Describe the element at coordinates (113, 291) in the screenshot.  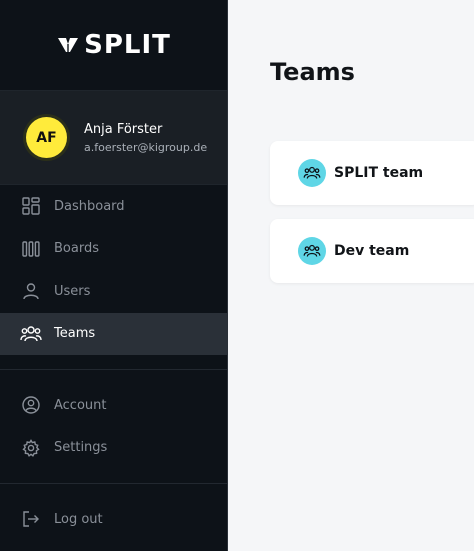
I see `nav-item-users: Users` at that location.